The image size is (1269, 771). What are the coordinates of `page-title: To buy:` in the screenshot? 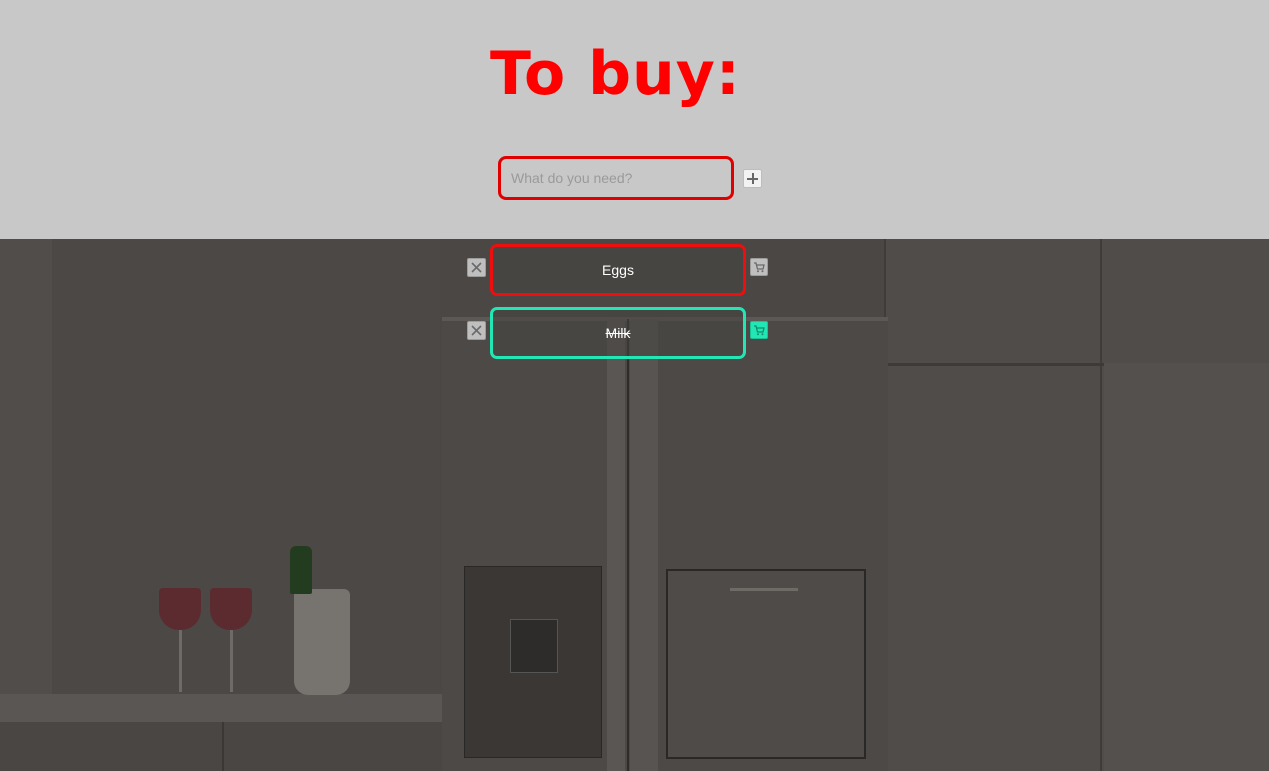 It's located at (615, 74).